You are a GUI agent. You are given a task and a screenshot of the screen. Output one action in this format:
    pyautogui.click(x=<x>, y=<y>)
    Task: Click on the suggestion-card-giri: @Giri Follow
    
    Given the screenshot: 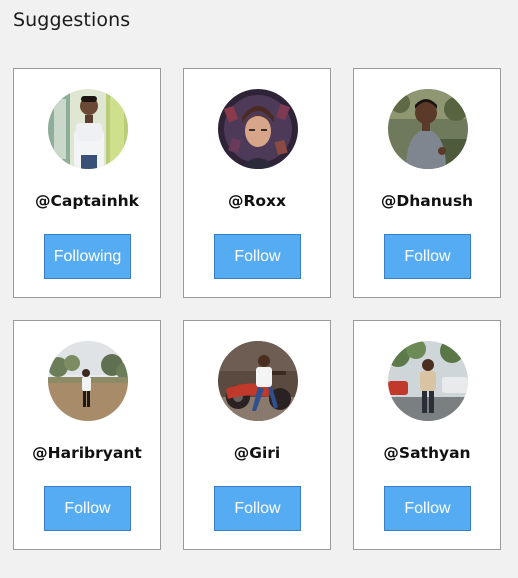 What is the action you would take?
    pyautogui.click(x=257, y=435)
    